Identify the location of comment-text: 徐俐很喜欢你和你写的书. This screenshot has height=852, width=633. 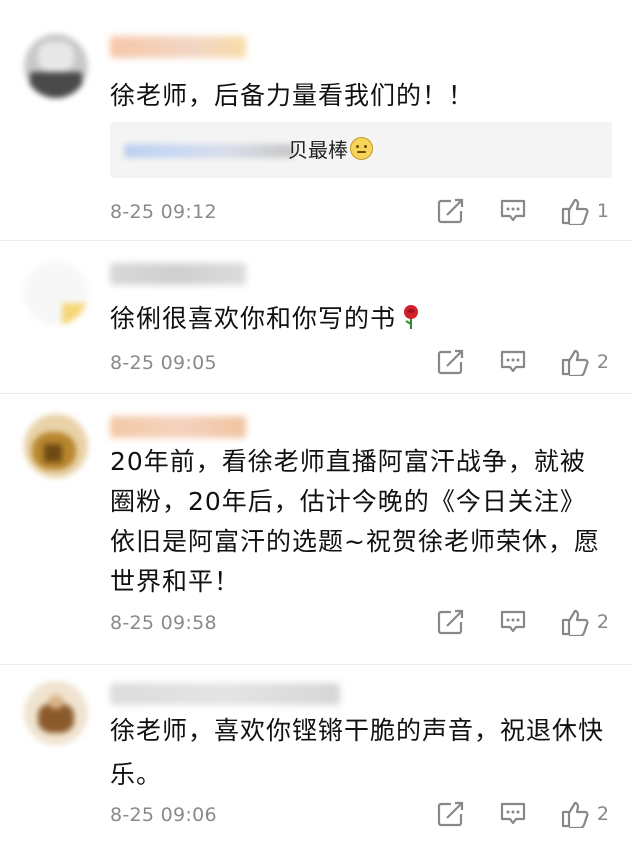
(360, 320).